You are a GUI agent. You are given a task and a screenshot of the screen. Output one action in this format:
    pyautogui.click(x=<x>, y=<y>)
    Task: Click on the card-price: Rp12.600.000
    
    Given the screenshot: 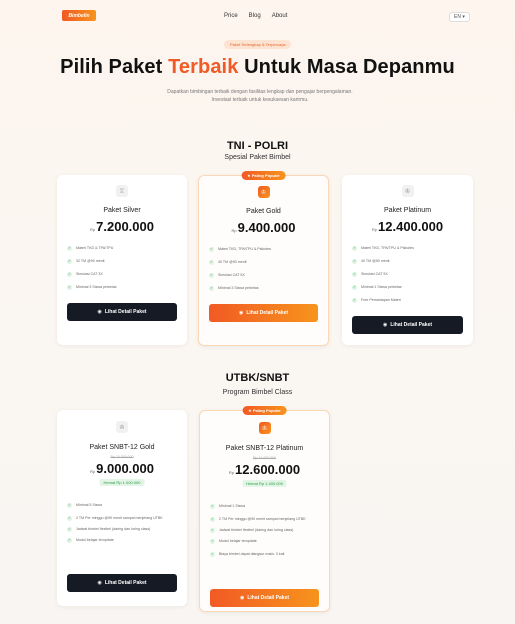 What is the action you would take?
    pyautogui.click(x=264, y=469)
    